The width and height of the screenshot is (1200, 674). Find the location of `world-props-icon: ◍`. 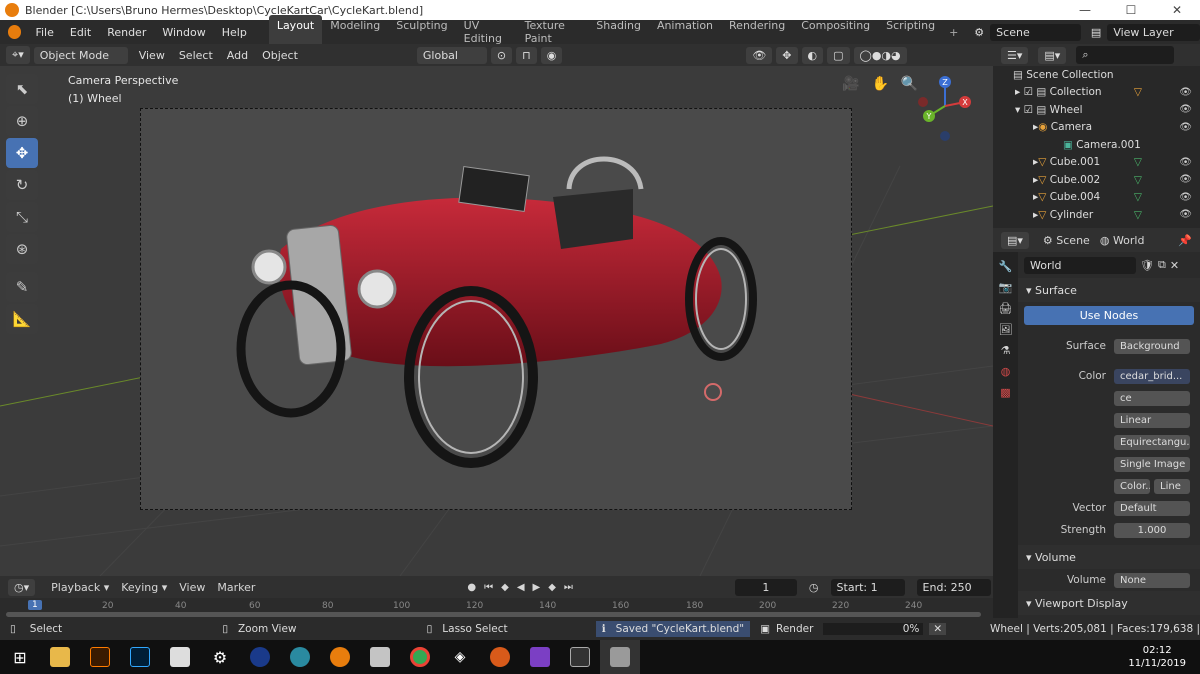

world-props-icon: ◍ is located at coordinates (1006, 371).